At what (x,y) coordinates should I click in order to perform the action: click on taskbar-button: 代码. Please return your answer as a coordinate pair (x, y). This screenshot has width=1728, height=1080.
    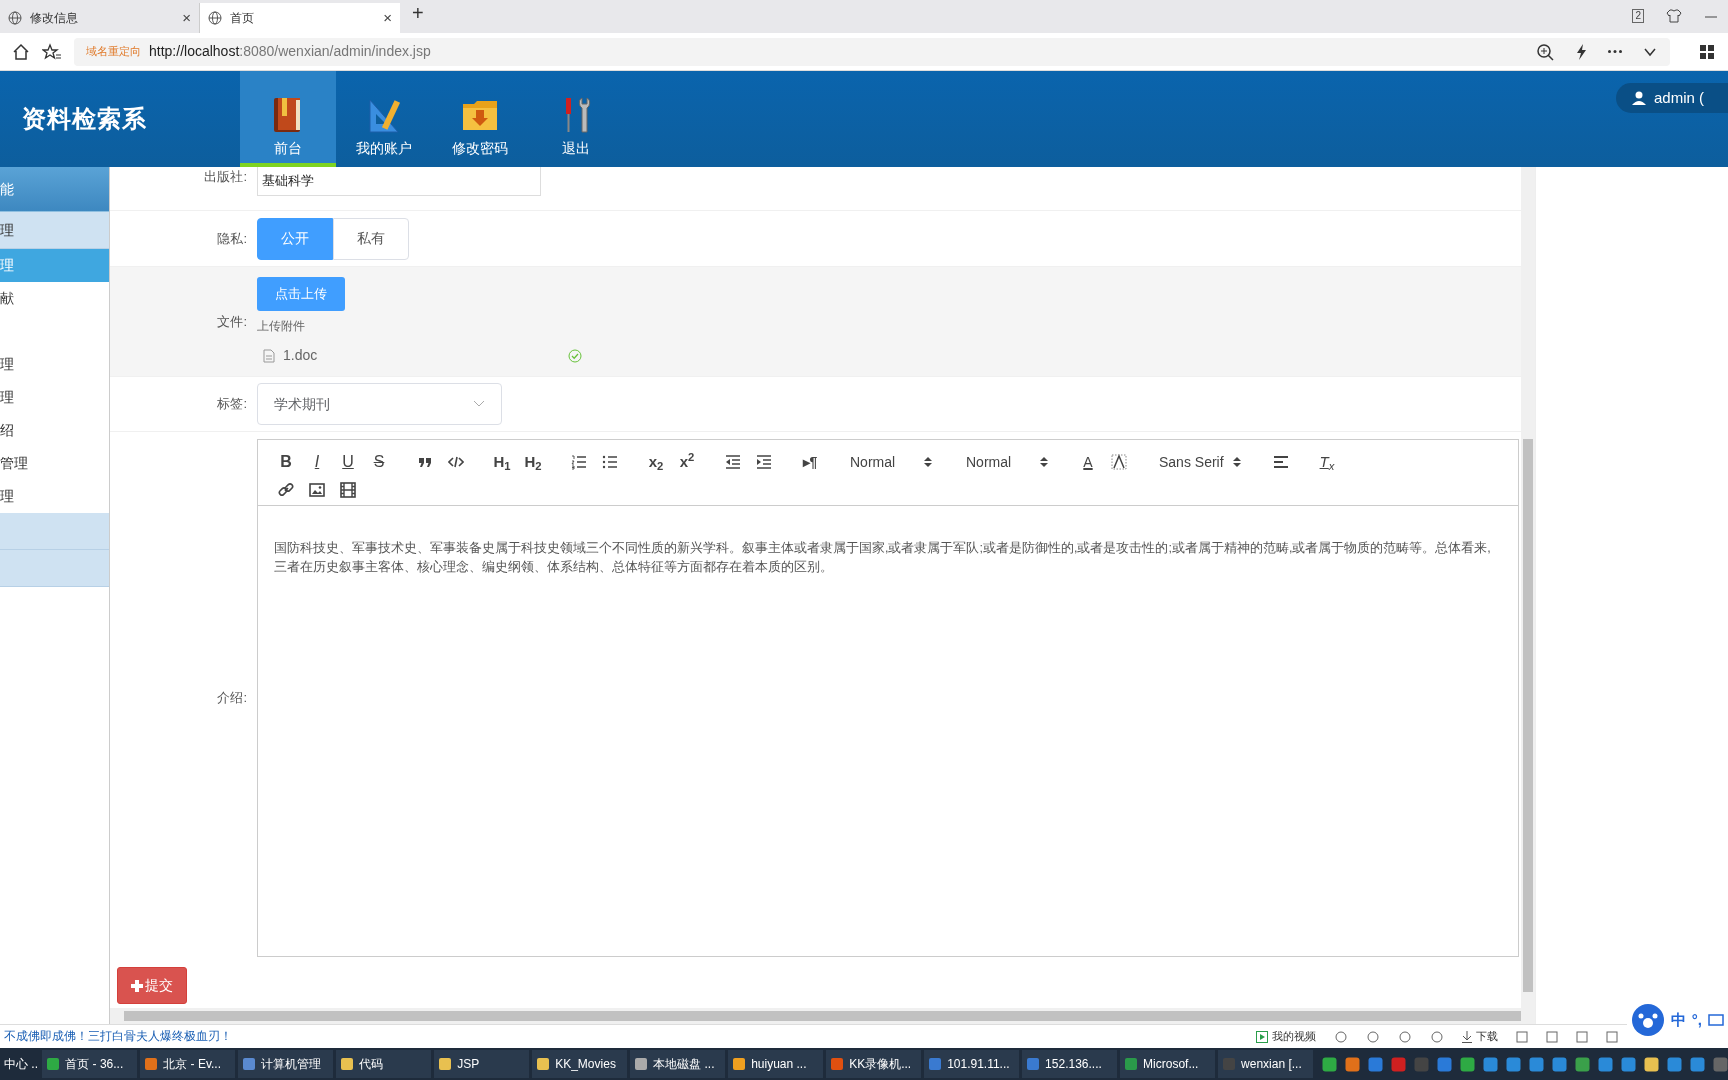
    Looking at the image, I should click on (384, 1064).